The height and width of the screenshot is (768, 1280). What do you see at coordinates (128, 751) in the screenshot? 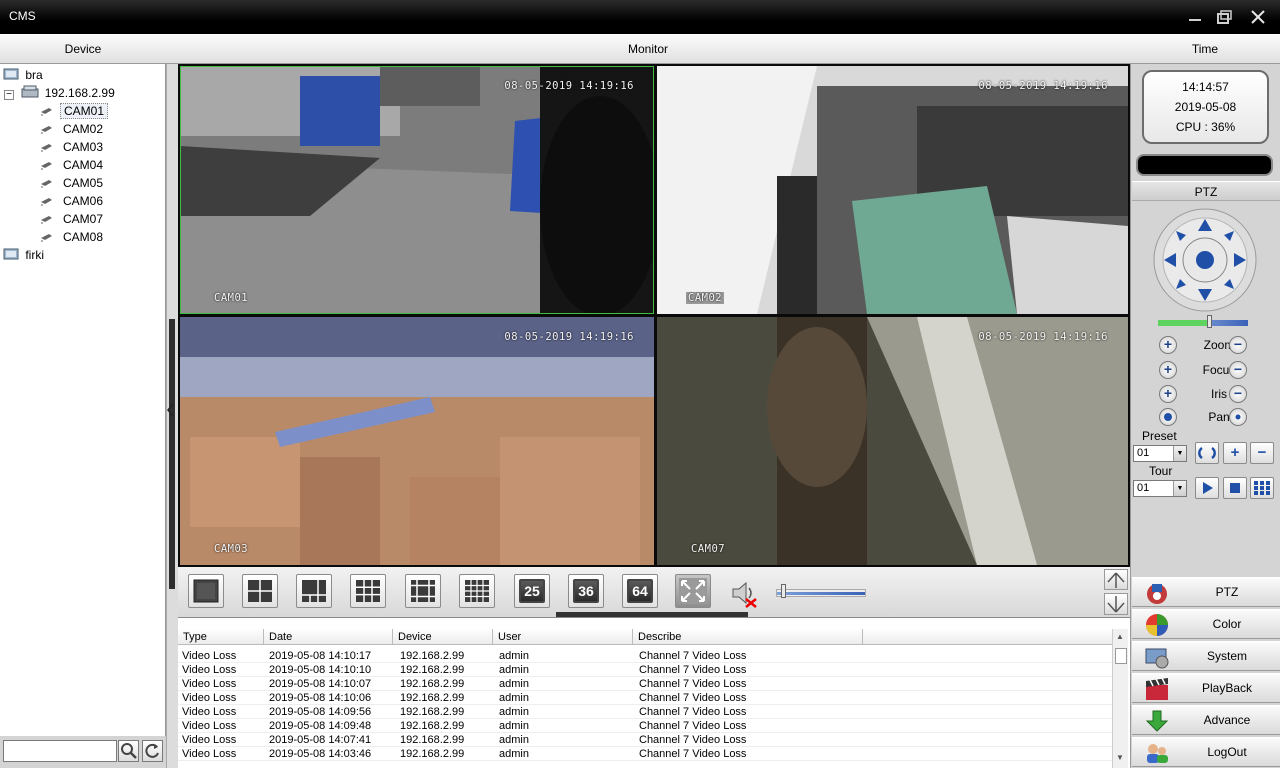
I see `search-icon` at bounding box center [128, 751].